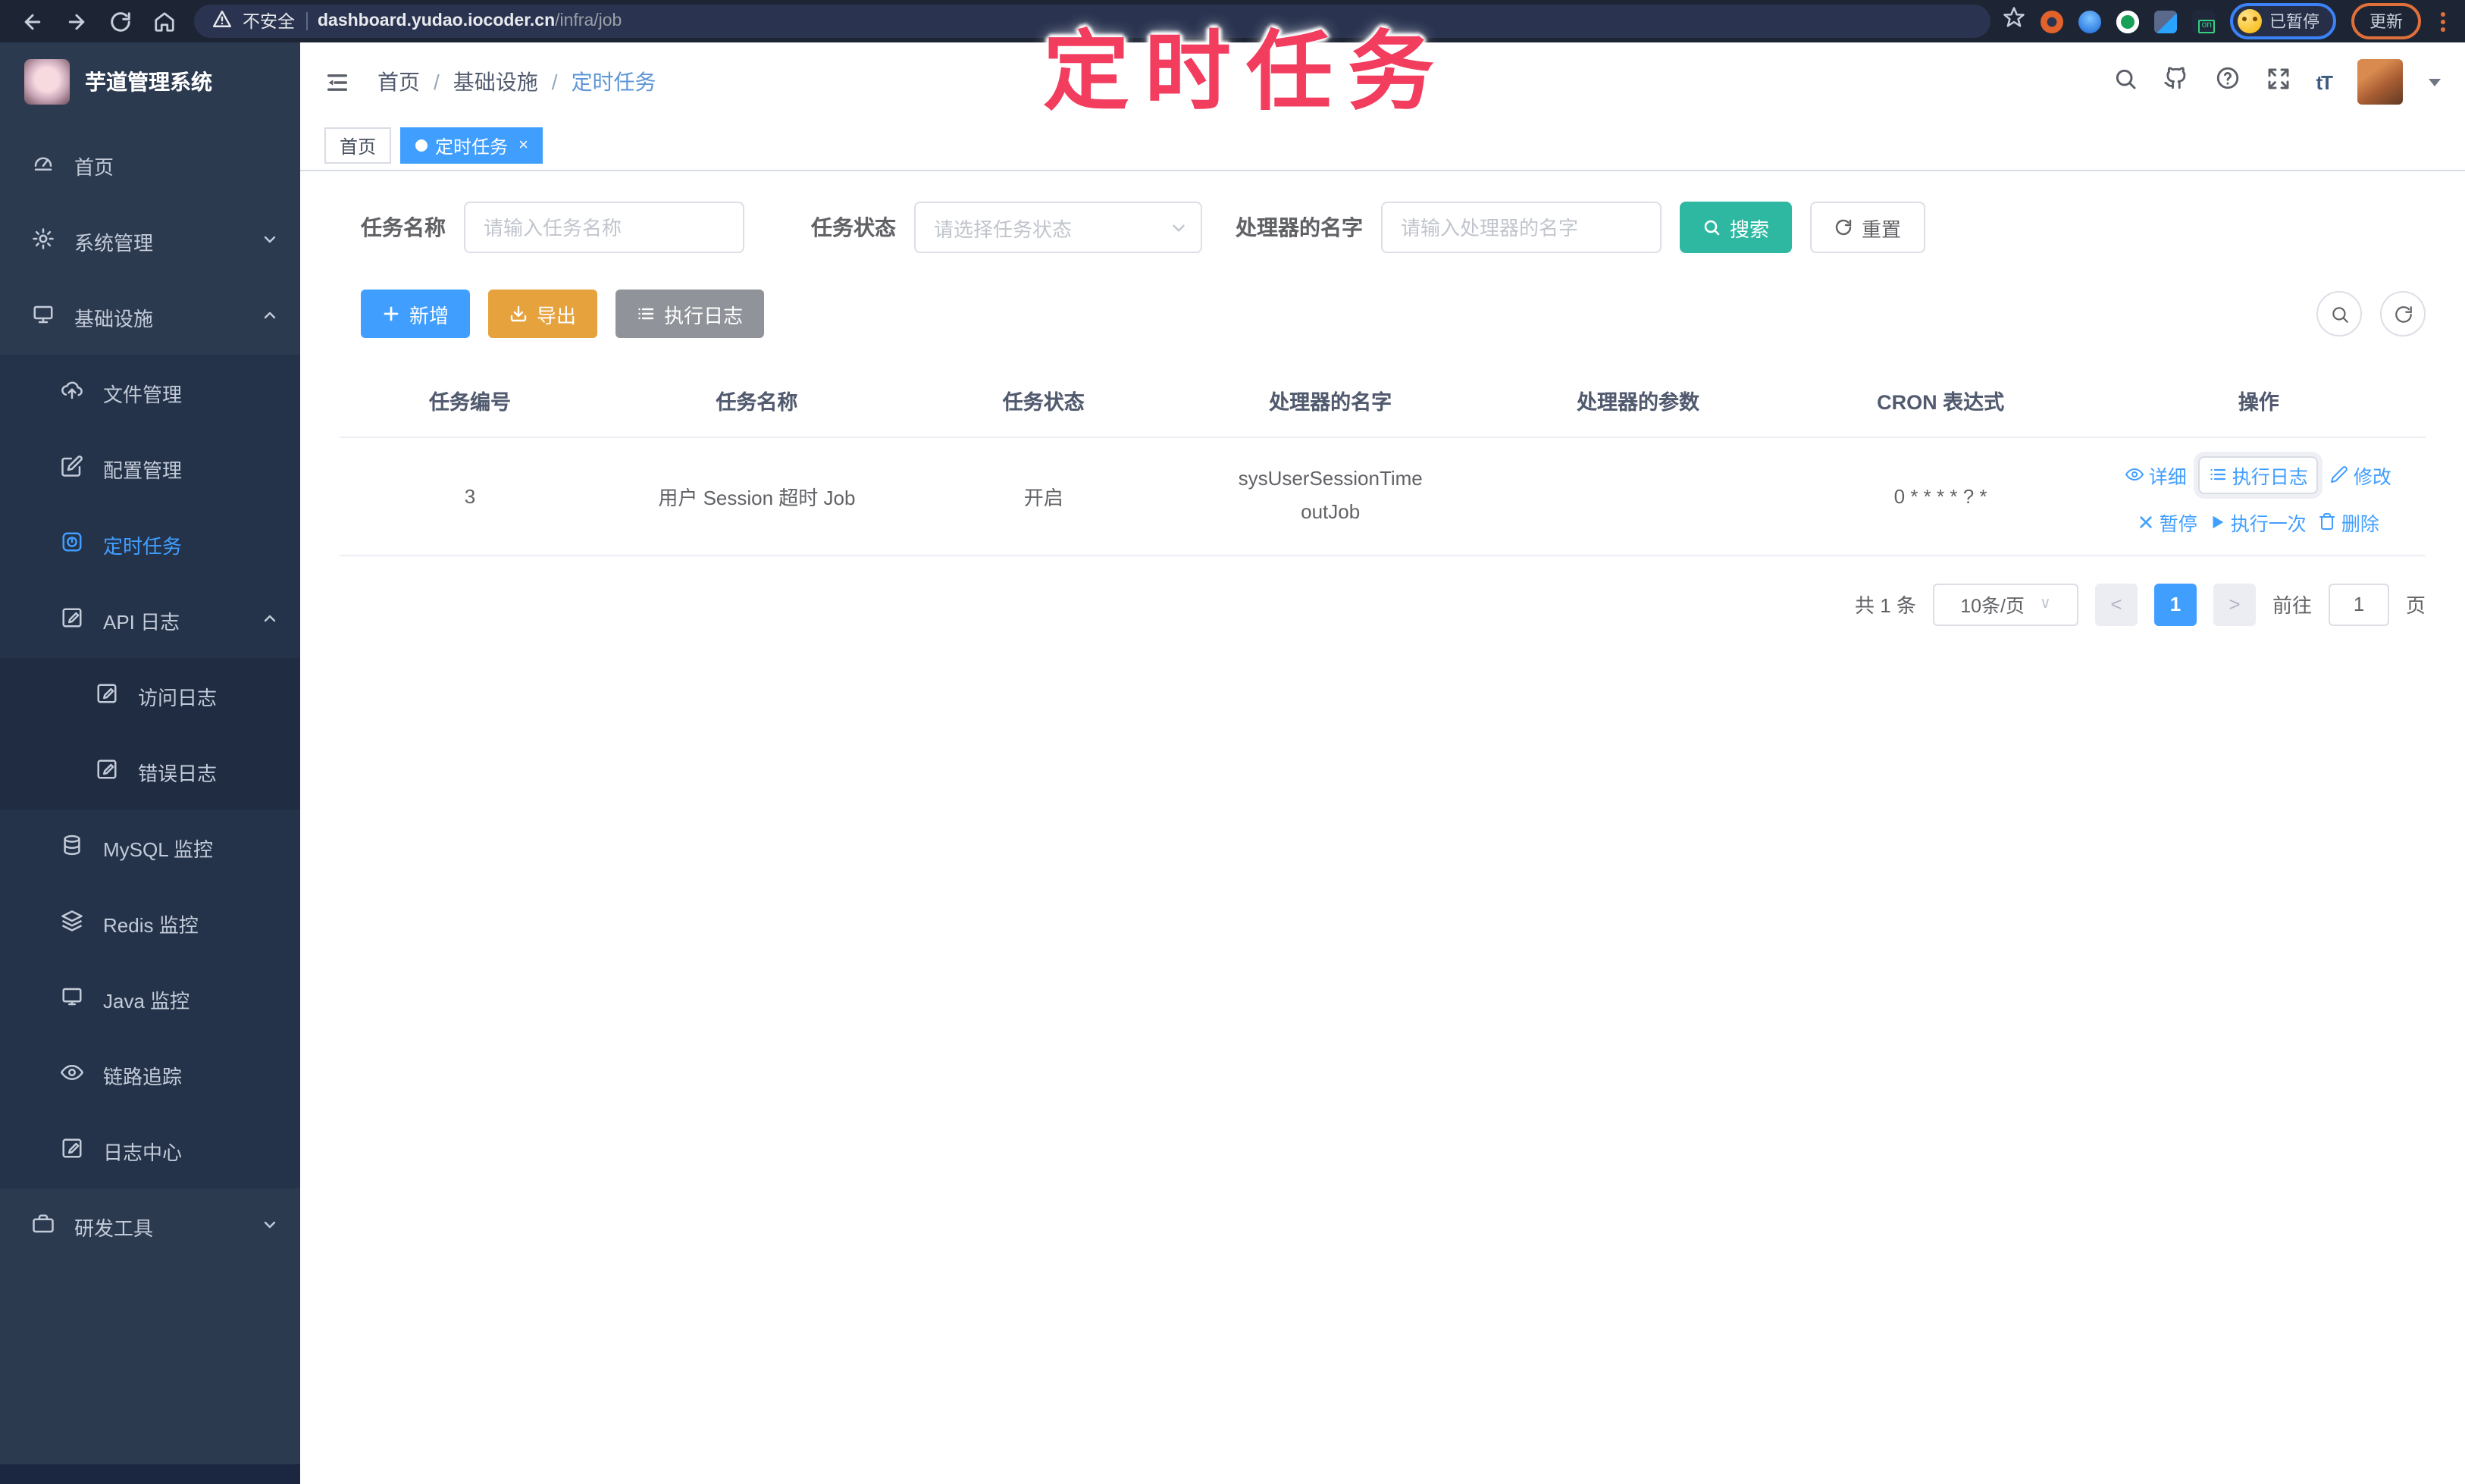 This screenshot has height=1484, width=2465. I want to click on edit-link: 修改, so click(2361, 474).